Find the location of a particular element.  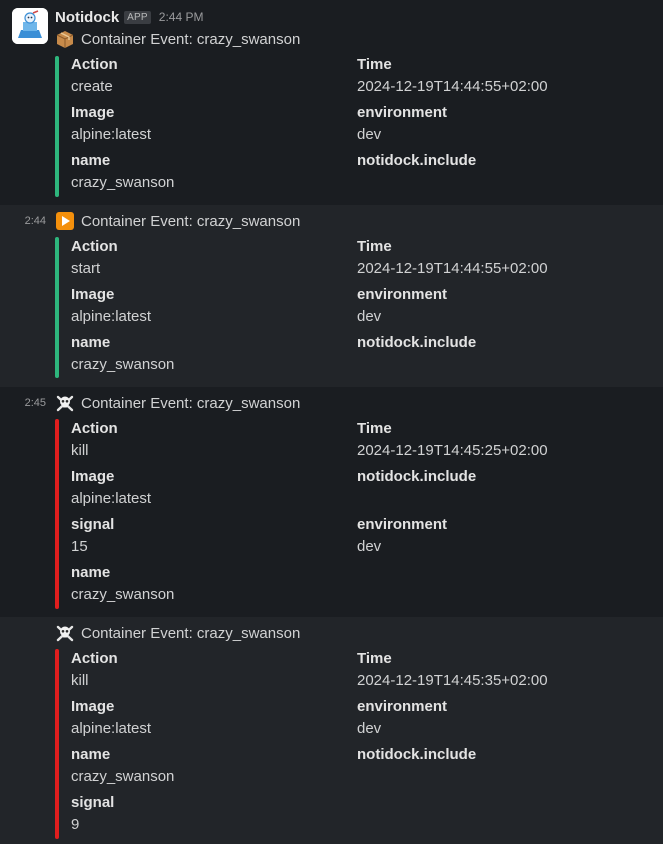

package-icon is located at coordinates (65, 39).